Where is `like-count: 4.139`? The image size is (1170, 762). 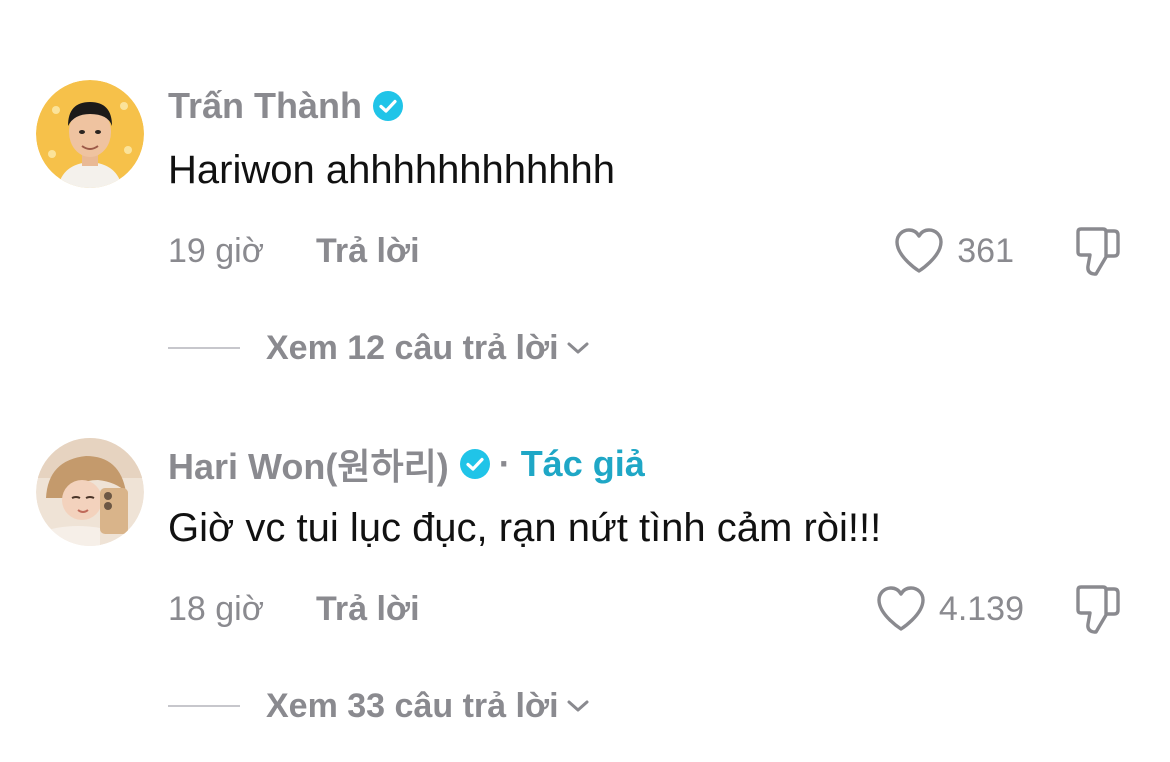
like-count: 4.139 is located at coordinates (981, 608).